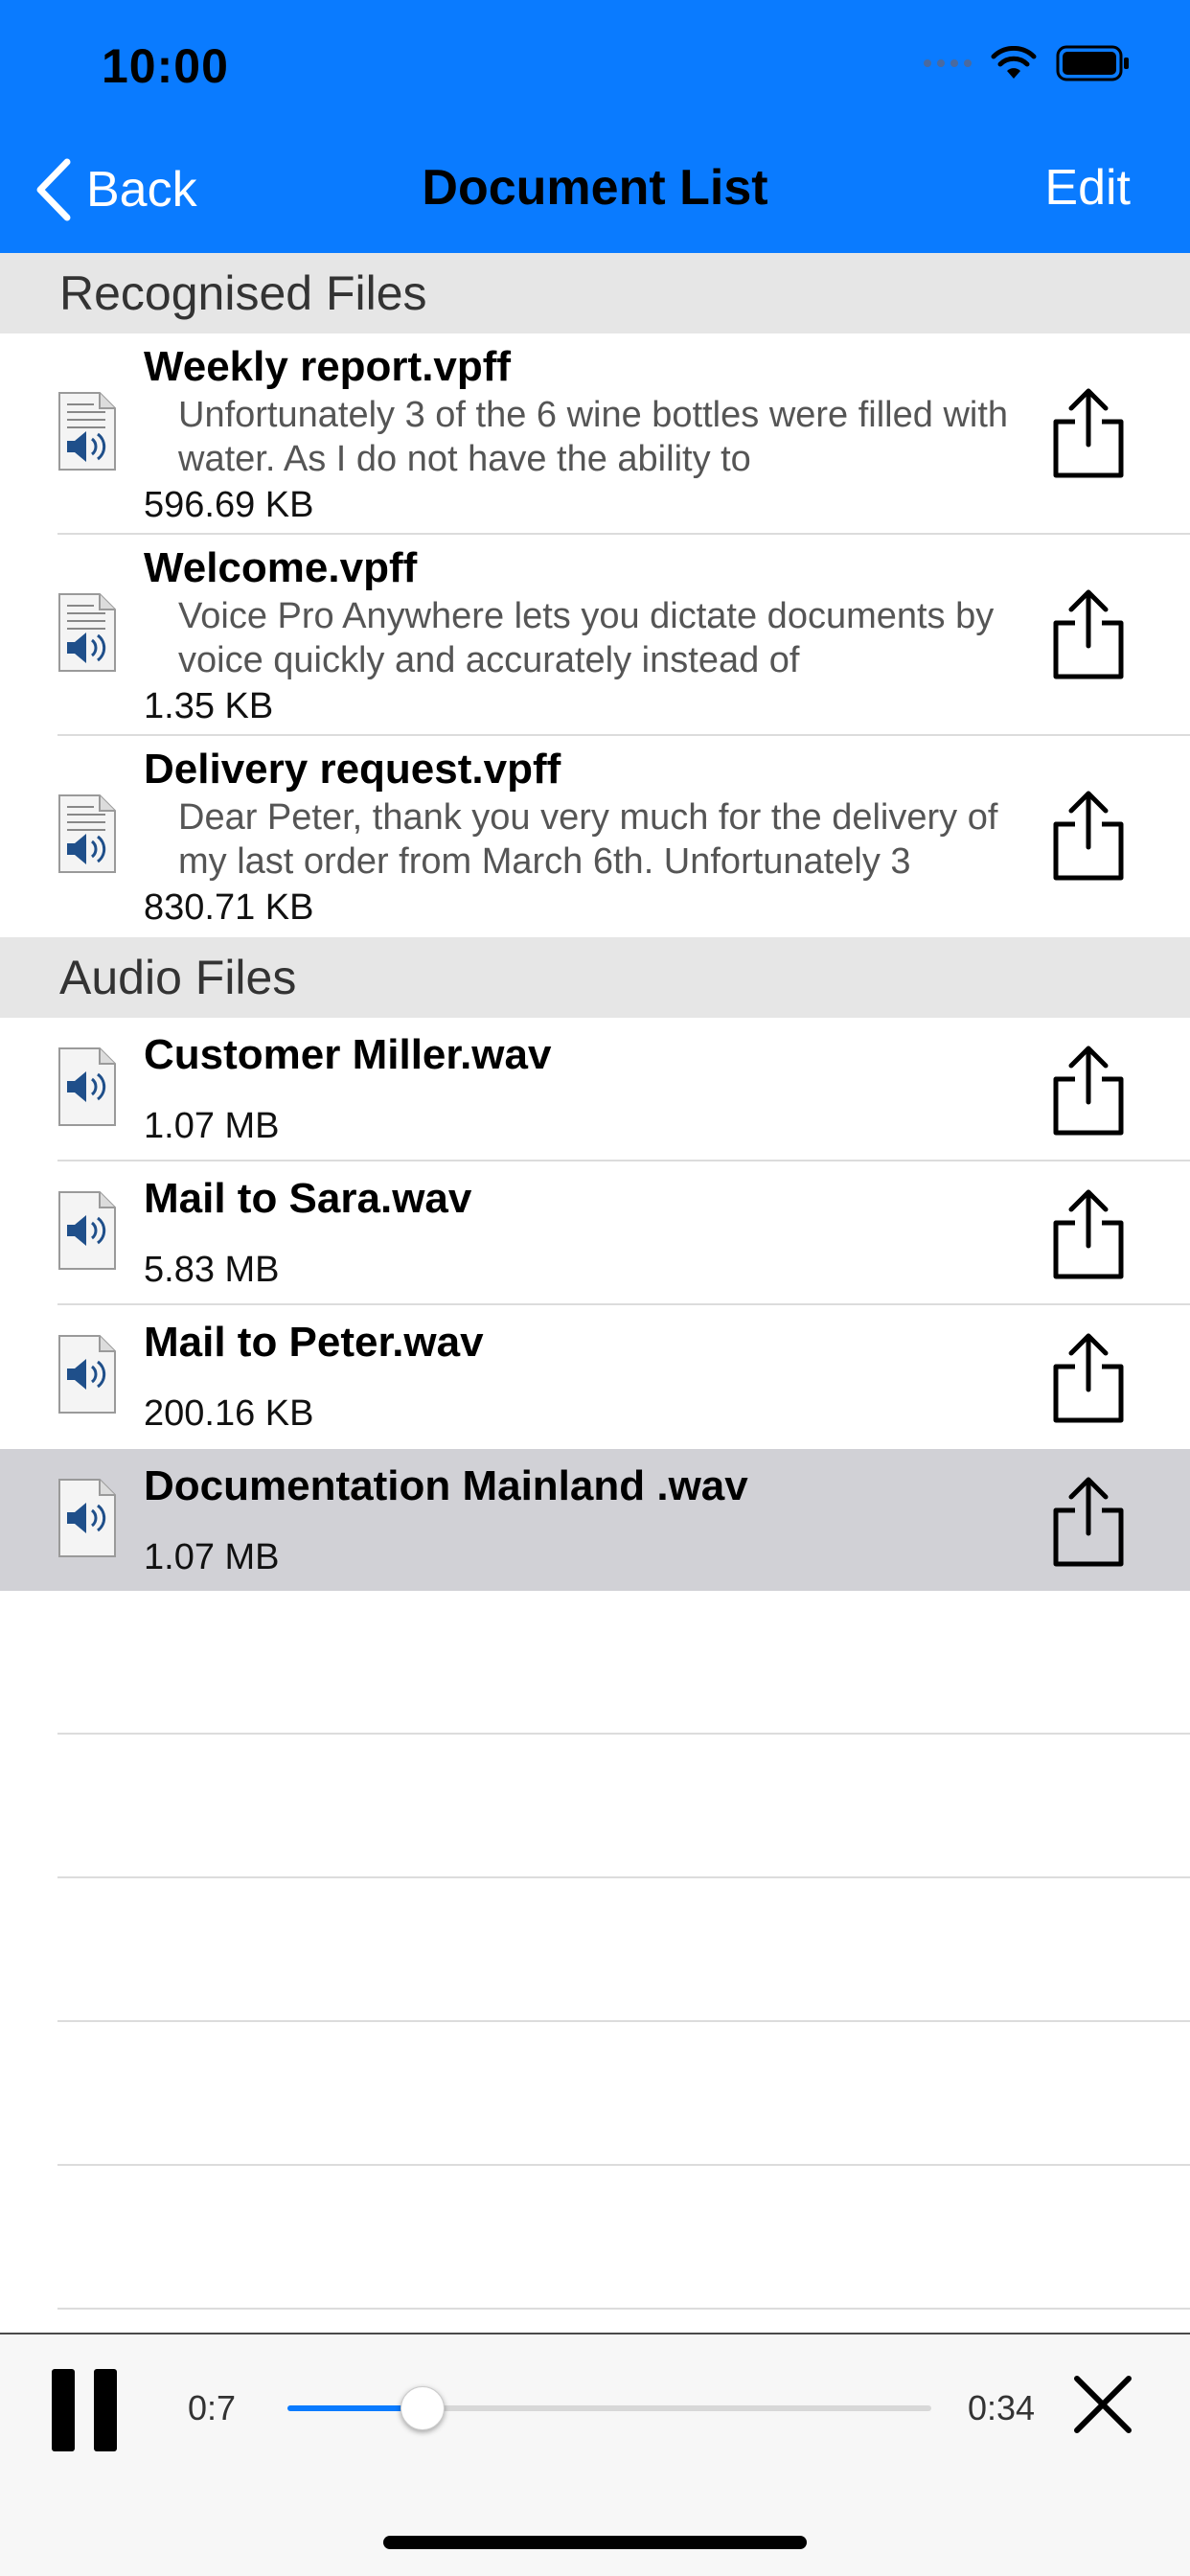 The width and height of the screenshot is (1190, 2576). What do you see at coordinates (86, 2410) in the screenshot?
I see `pause-button` at bounding box center [86, 2410].